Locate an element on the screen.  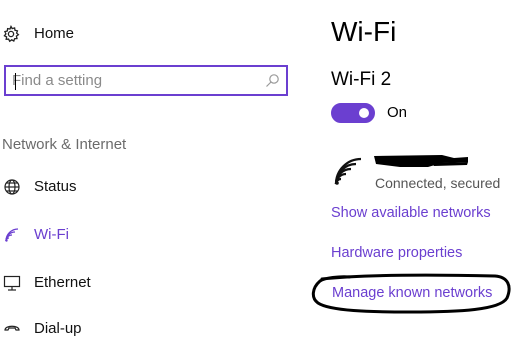
toggle-state-label: On is located at coordinates (397, 112).